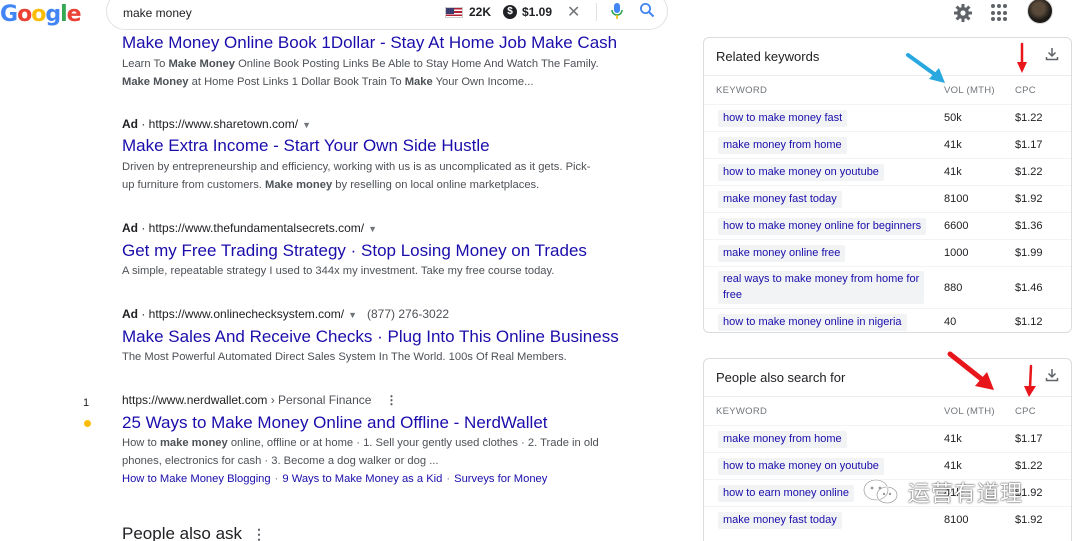 This screenshot has height=541, width=1080. I want to click on search-input: make money, so click(157, 13).